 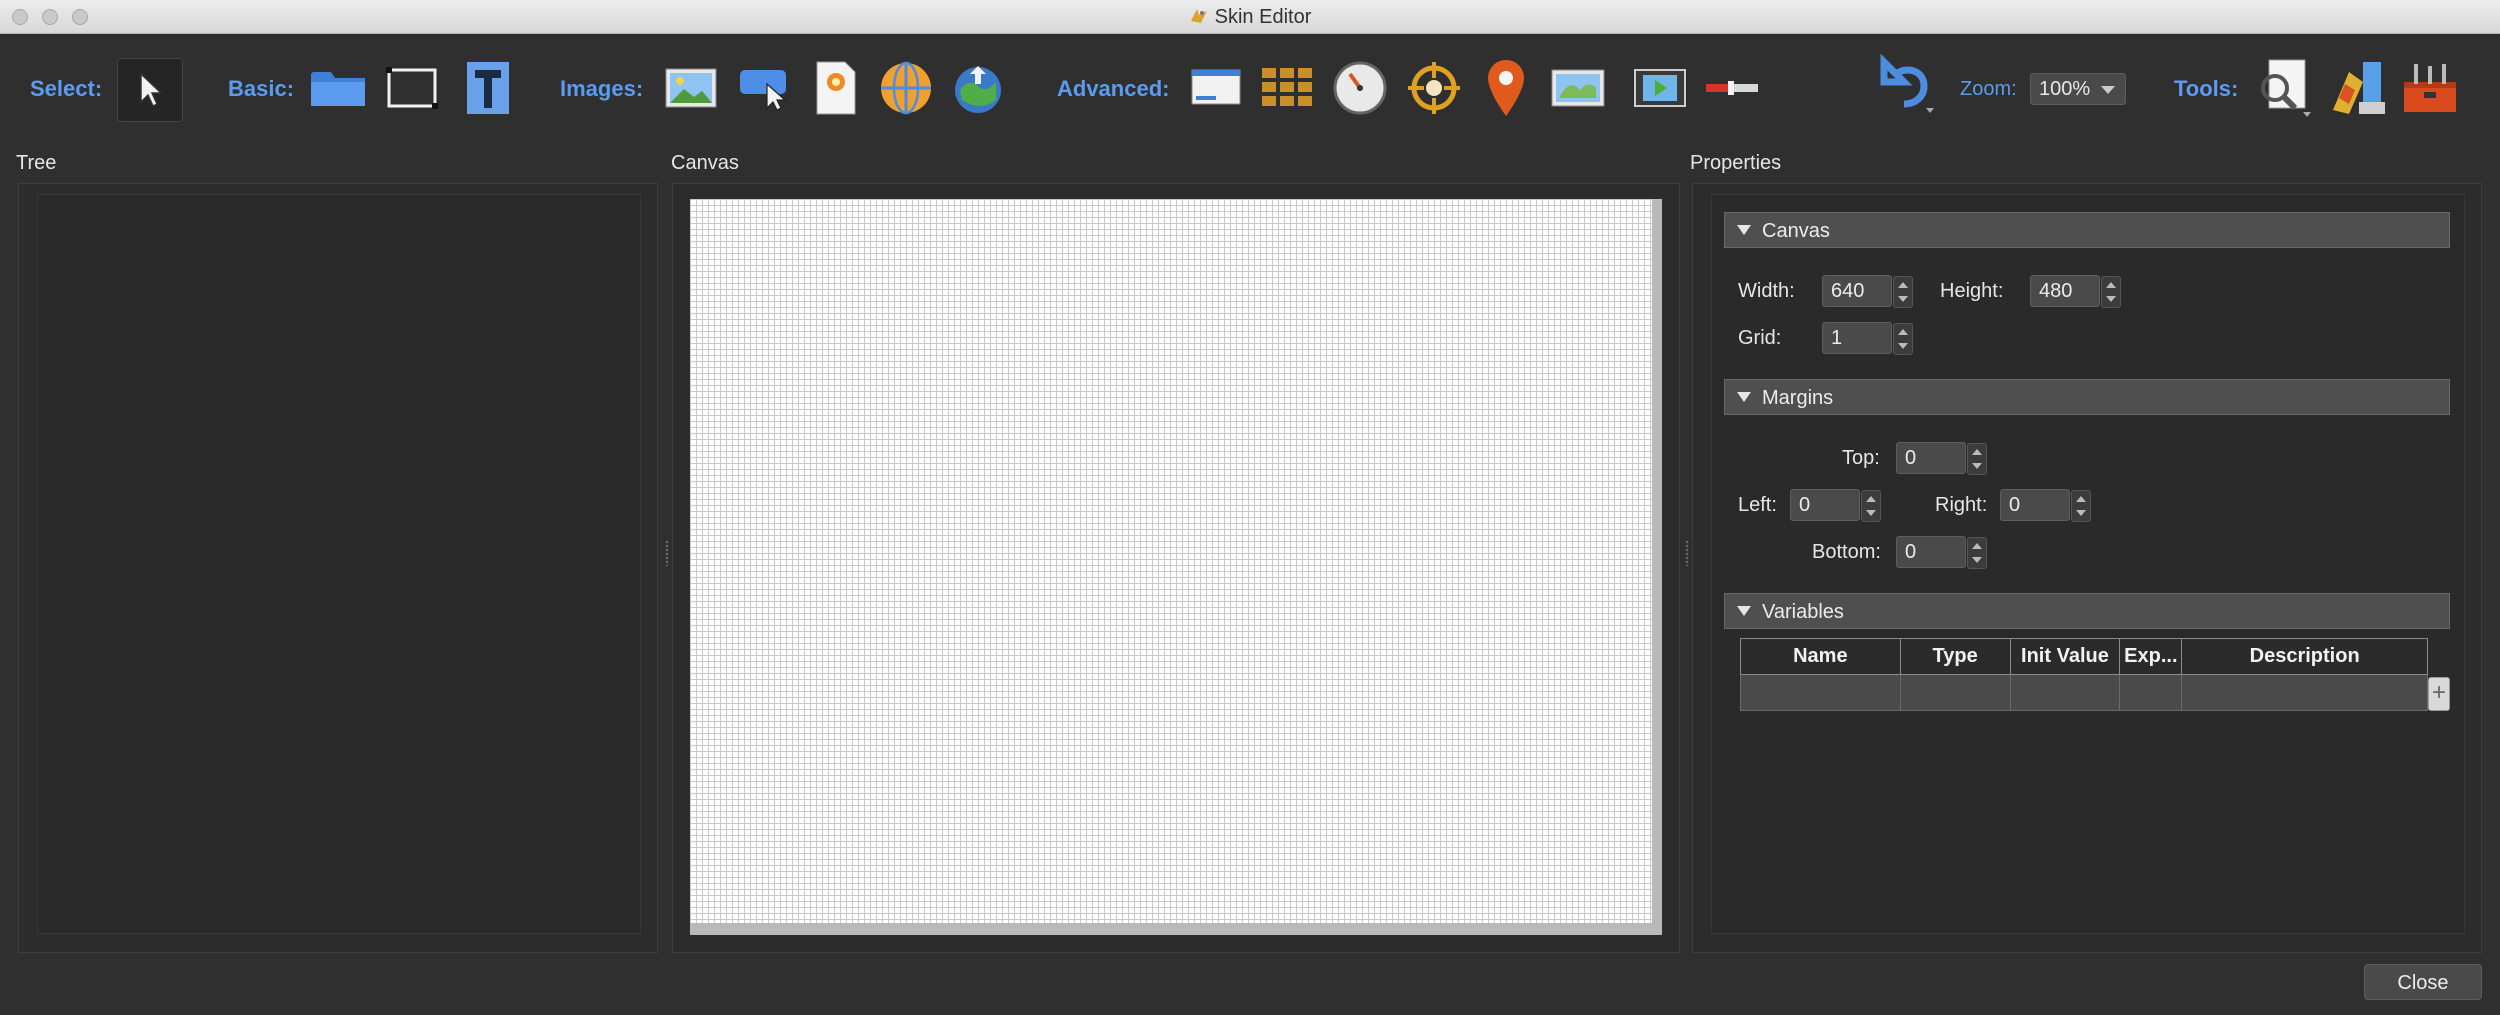 I want to click on column-header-type: Type, so click(x=1955, y=656).